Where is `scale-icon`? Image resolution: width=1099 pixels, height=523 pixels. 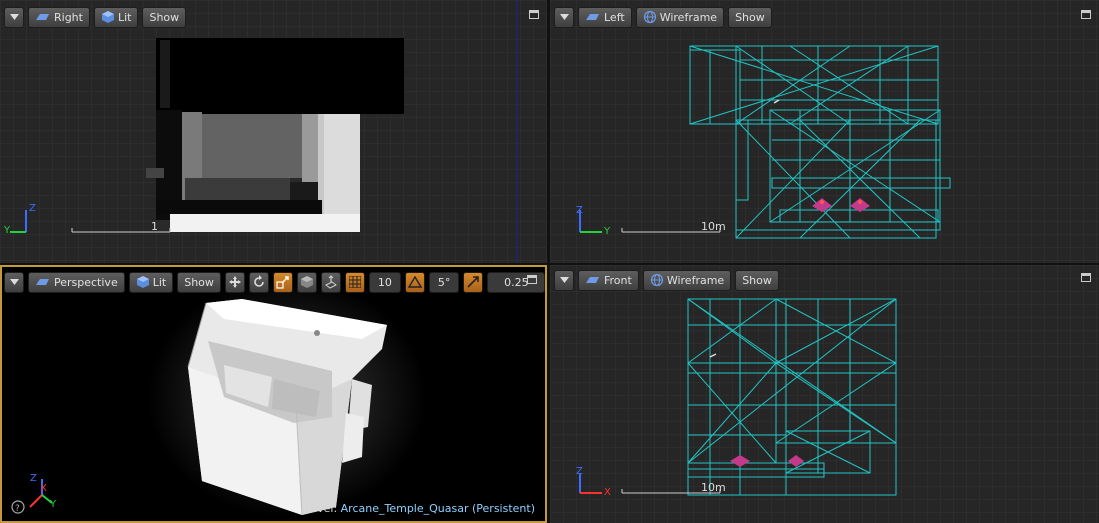
scale-icon is located at coordinates (282, 282).